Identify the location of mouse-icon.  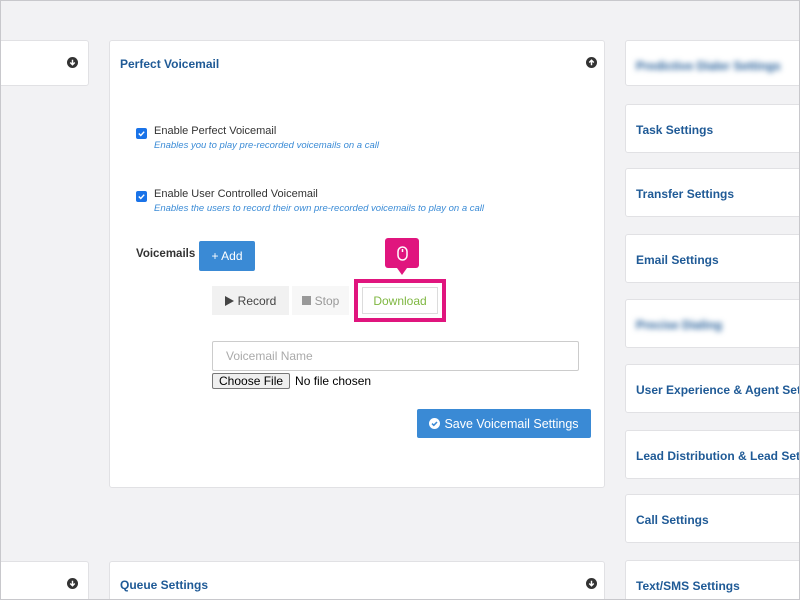
(402, 253).